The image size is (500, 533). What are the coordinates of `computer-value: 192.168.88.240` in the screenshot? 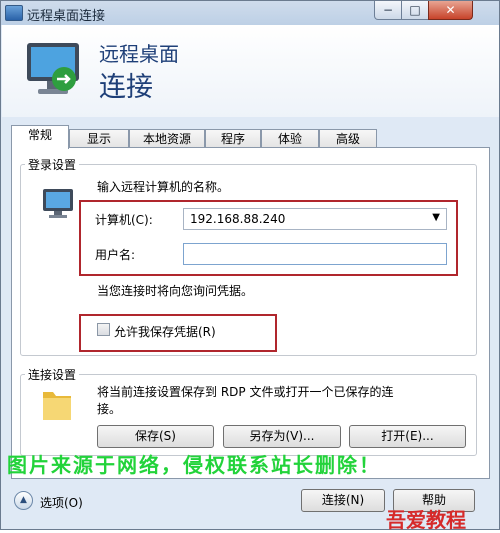 It's located at (238, 219).